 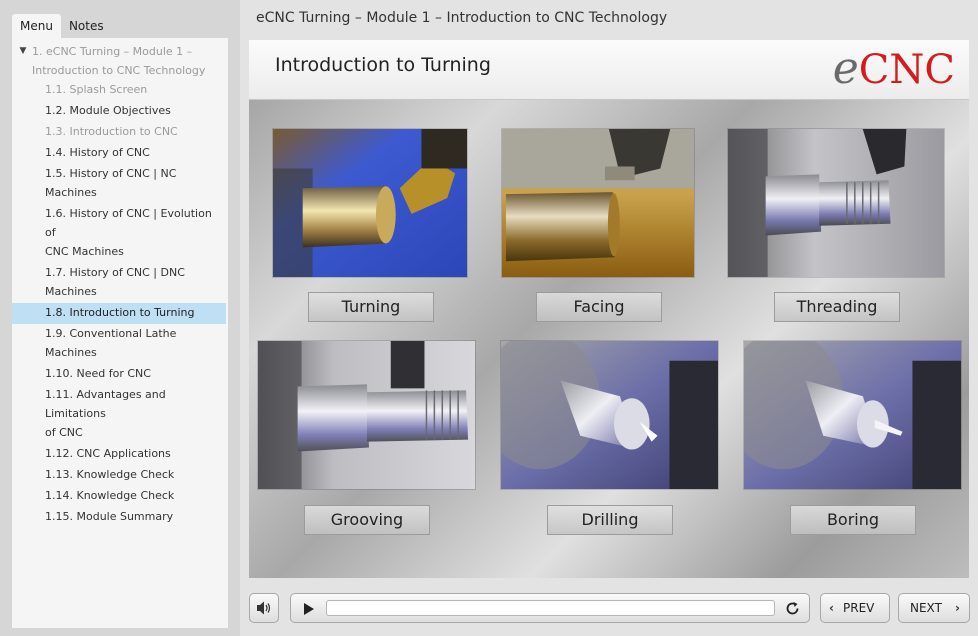 What do you see at coordinates (792, 608) in the screenshot?
I see `replay-icon` at bounding box center [792, 608].